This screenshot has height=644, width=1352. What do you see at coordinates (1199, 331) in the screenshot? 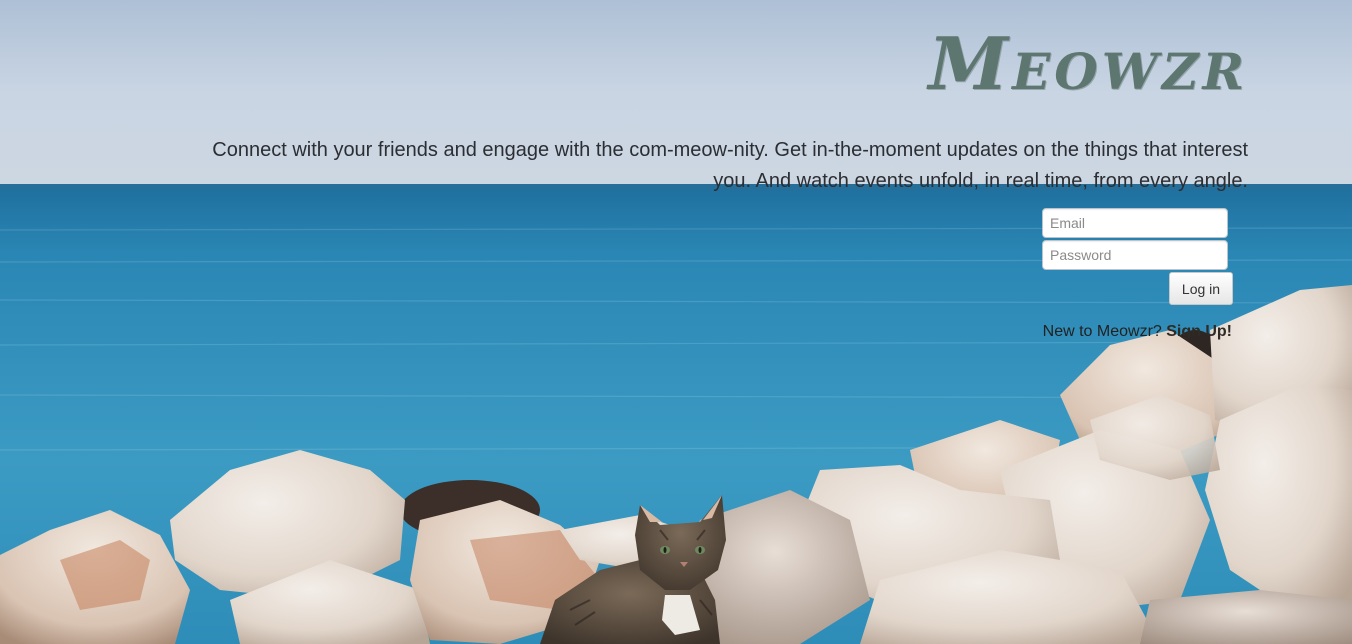
I see `signup-link: Sign Up!` at bounding box center [1199, 331].